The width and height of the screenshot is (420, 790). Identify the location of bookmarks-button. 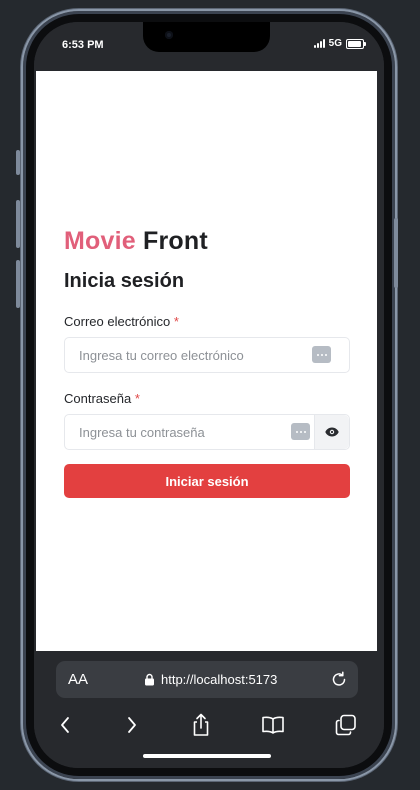
(273, 725).